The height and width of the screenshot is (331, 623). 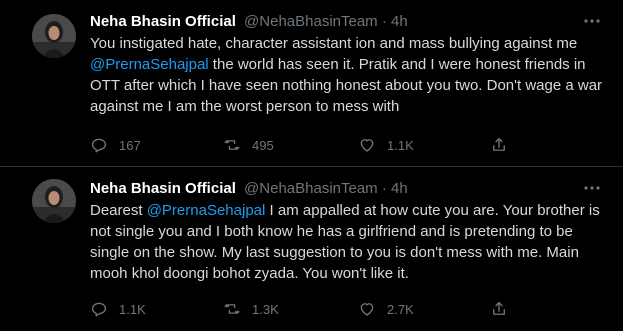 What do you see at coordinates (400, 309) in the screenshot?
I see `like-count: 2.7K` at bounding box center [400, 309].